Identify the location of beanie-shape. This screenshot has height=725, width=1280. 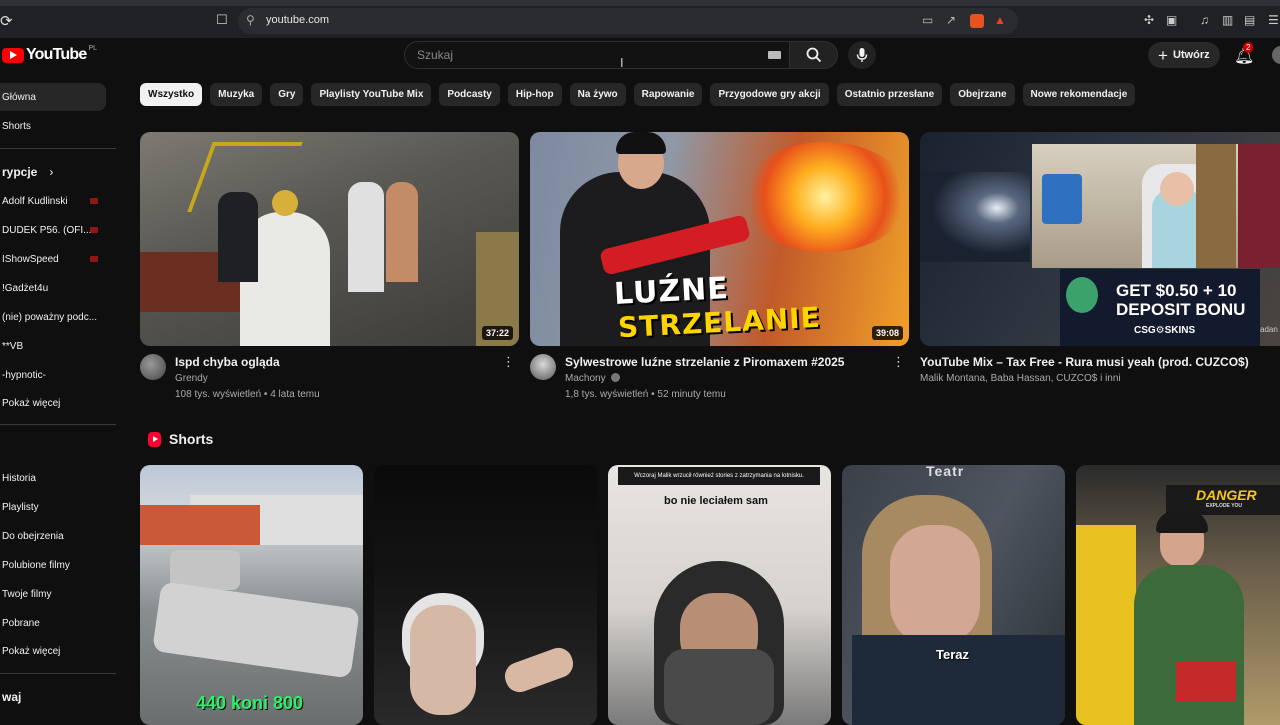
(1182, 522).